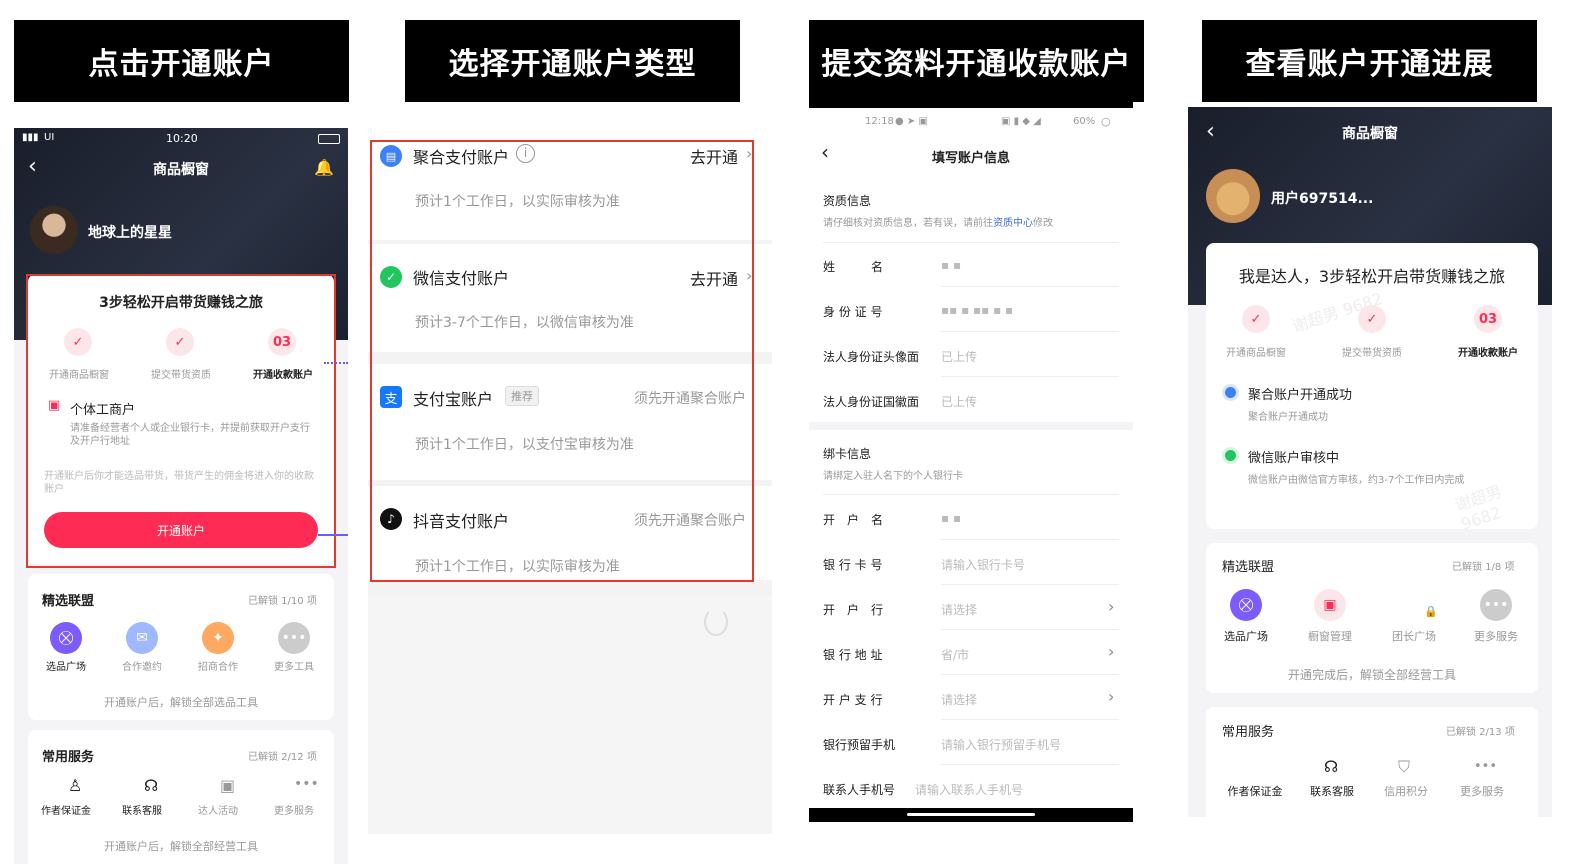 The image size is (1592, 864). I want to click on wechat-status-icon, so click(1230, 455).